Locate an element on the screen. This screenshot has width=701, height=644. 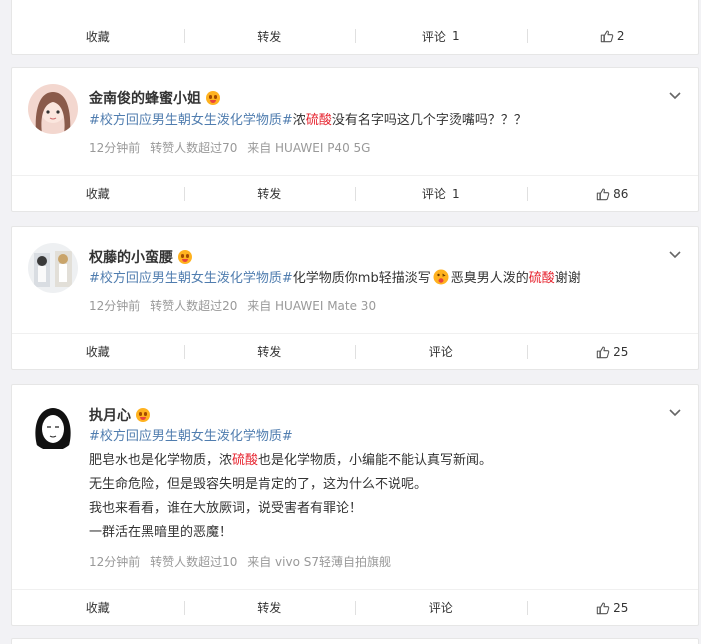
repost-summary: 转赞人数超过70 is located at coordinates (194, 148).